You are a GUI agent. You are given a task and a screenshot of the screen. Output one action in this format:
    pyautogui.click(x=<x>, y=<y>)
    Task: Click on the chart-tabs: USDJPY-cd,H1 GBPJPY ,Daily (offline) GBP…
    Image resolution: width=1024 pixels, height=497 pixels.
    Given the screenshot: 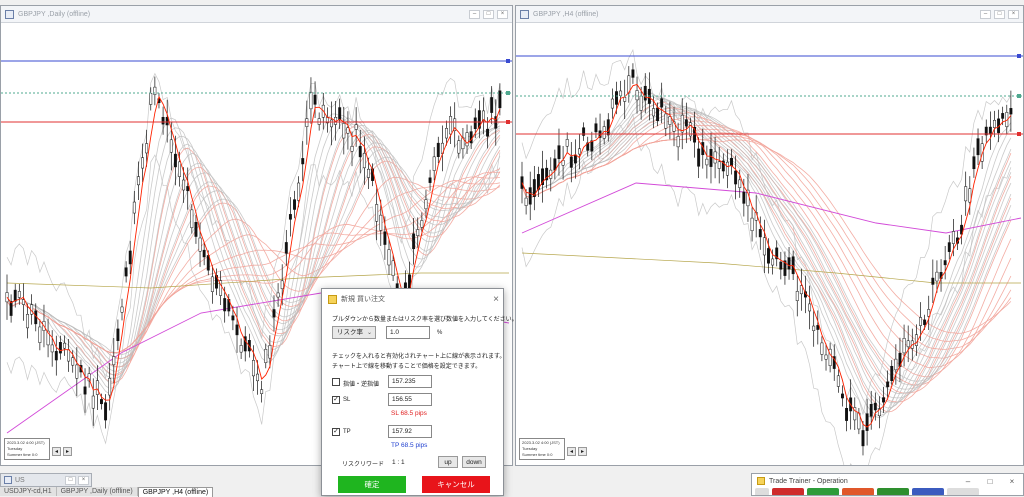 What is the action you would take?
    pyautogui.click(x=107, y=492)
    